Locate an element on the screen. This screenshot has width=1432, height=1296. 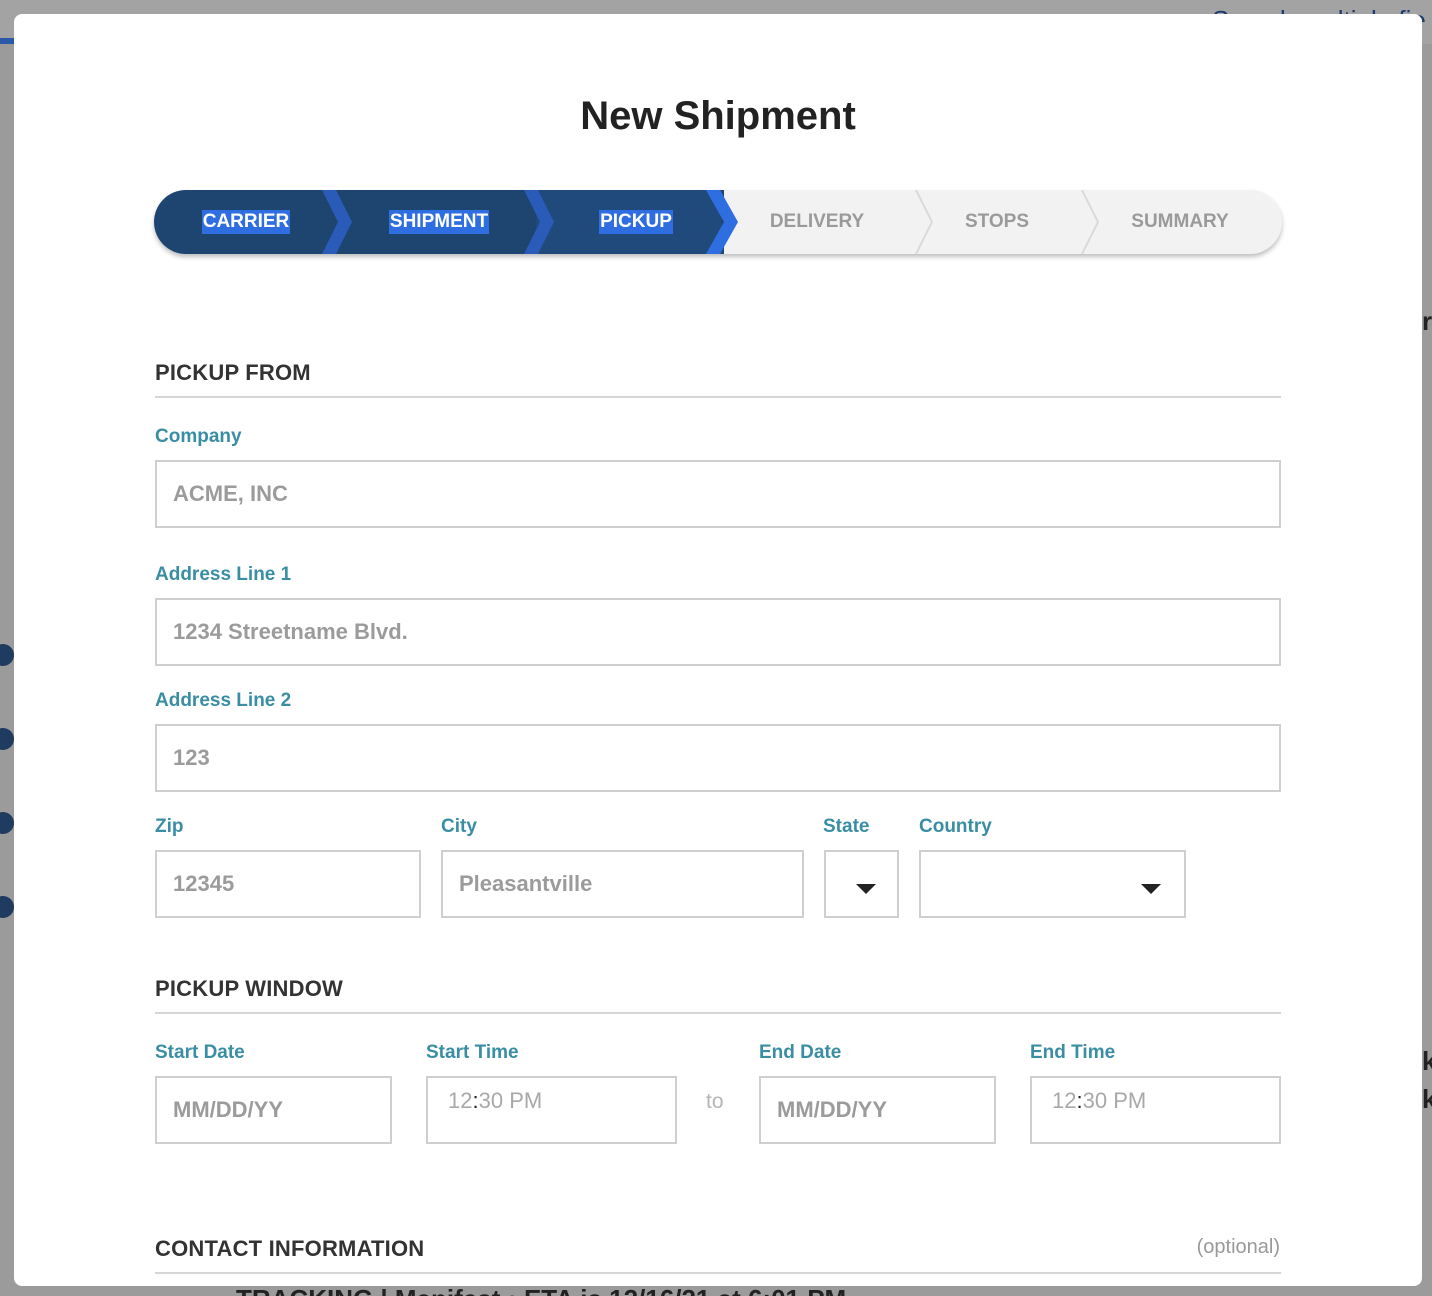
step-delivery: DELIVERY is located at coordinates (817, 222).